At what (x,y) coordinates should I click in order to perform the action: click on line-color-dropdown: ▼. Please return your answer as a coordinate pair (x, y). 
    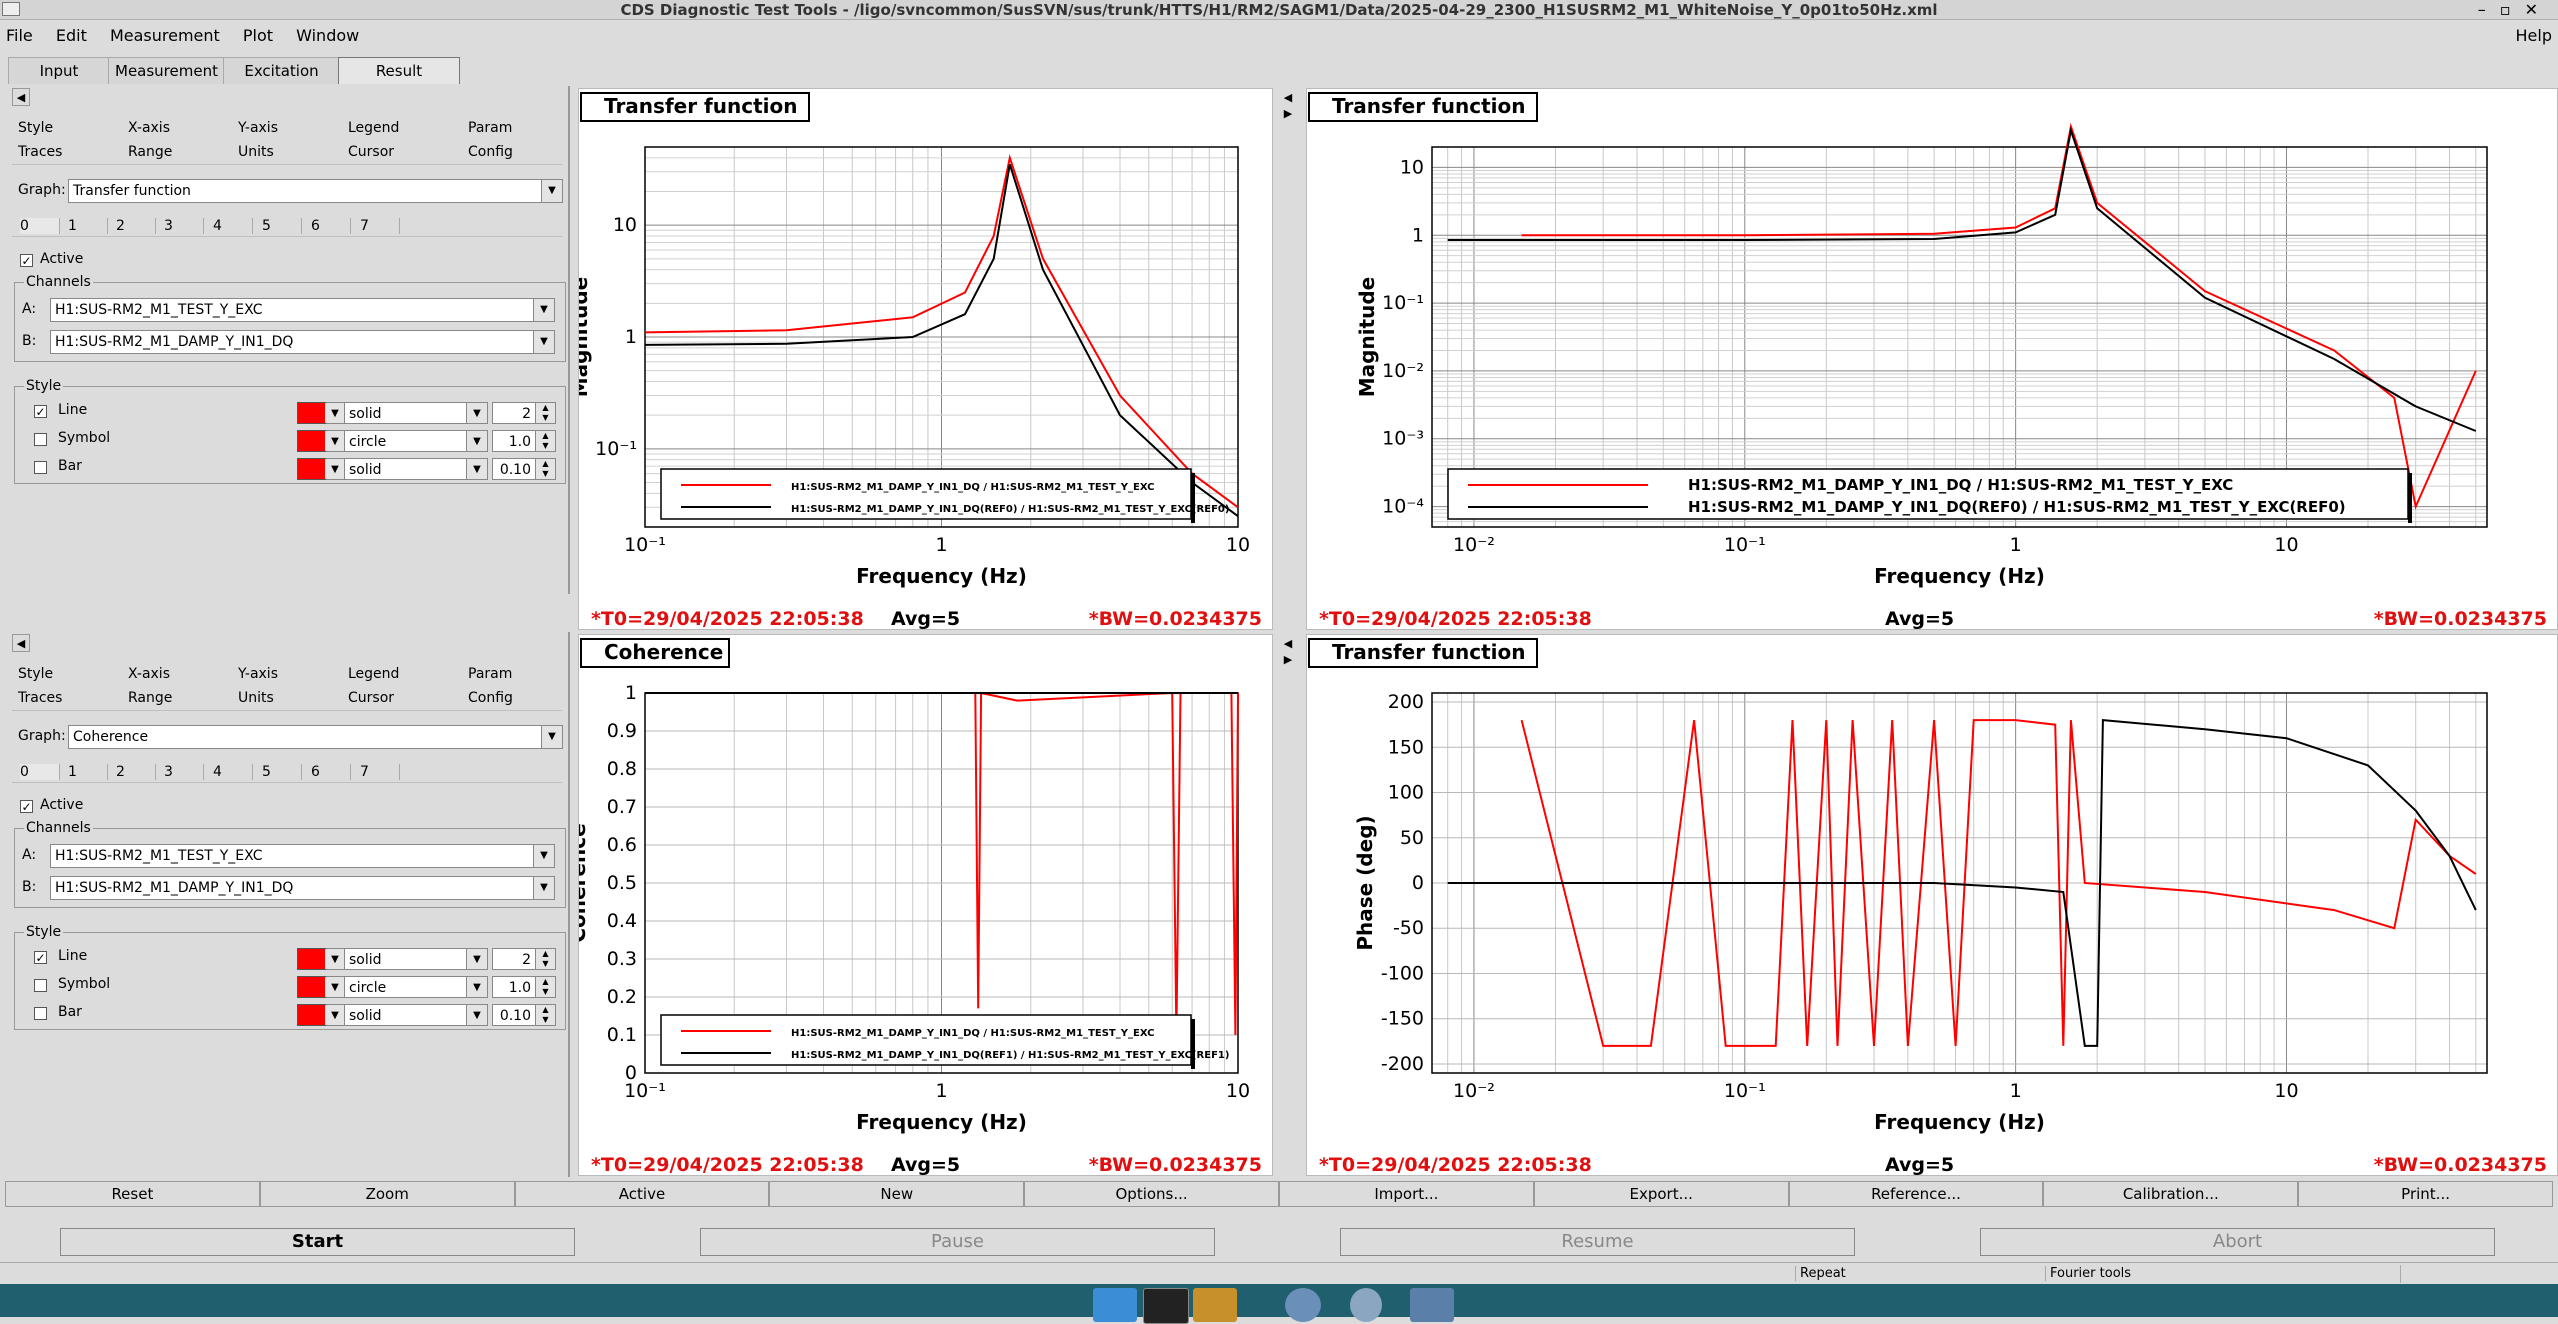
    Looking at the image, I should click on (335, 959).